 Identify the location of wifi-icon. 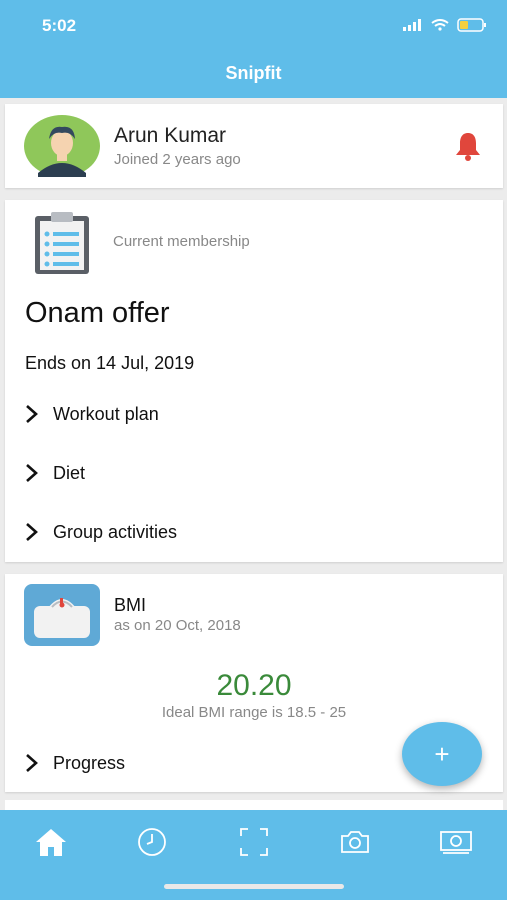
(440, 25).